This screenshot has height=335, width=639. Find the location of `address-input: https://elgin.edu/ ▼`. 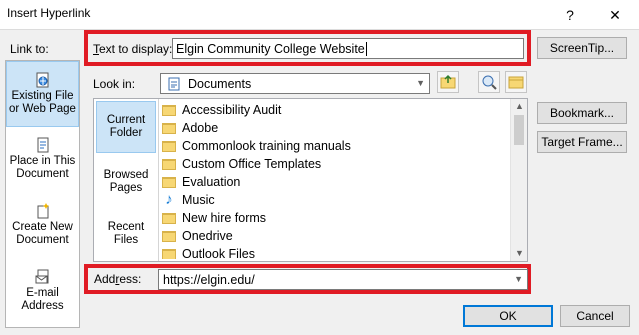

address-input: https://elgin.edu/ ▼ is located at coordinates (343, 279).